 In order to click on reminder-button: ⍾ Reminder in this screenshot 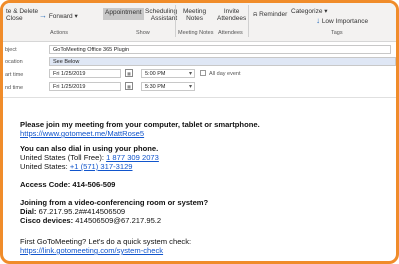, I will do `click(270, 14)`.